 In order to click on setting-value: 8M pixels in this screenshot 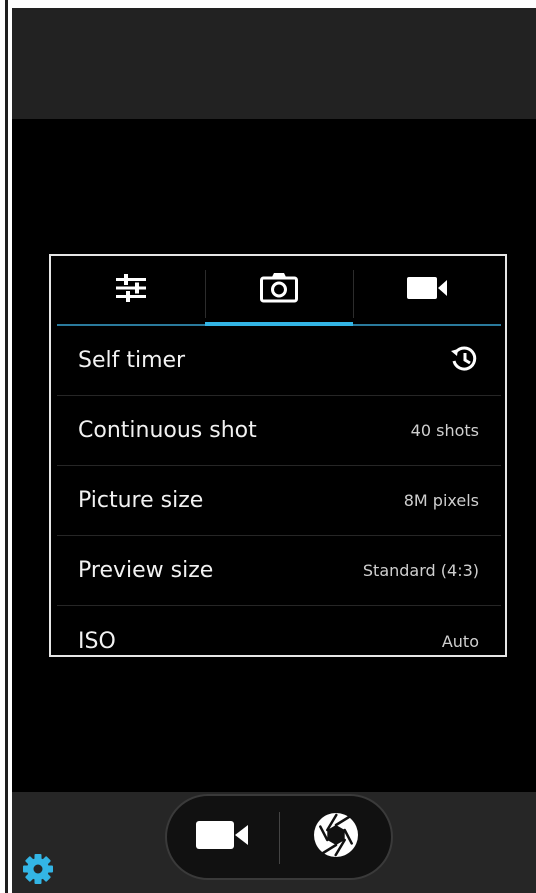, I will do `click(441, 500)`.